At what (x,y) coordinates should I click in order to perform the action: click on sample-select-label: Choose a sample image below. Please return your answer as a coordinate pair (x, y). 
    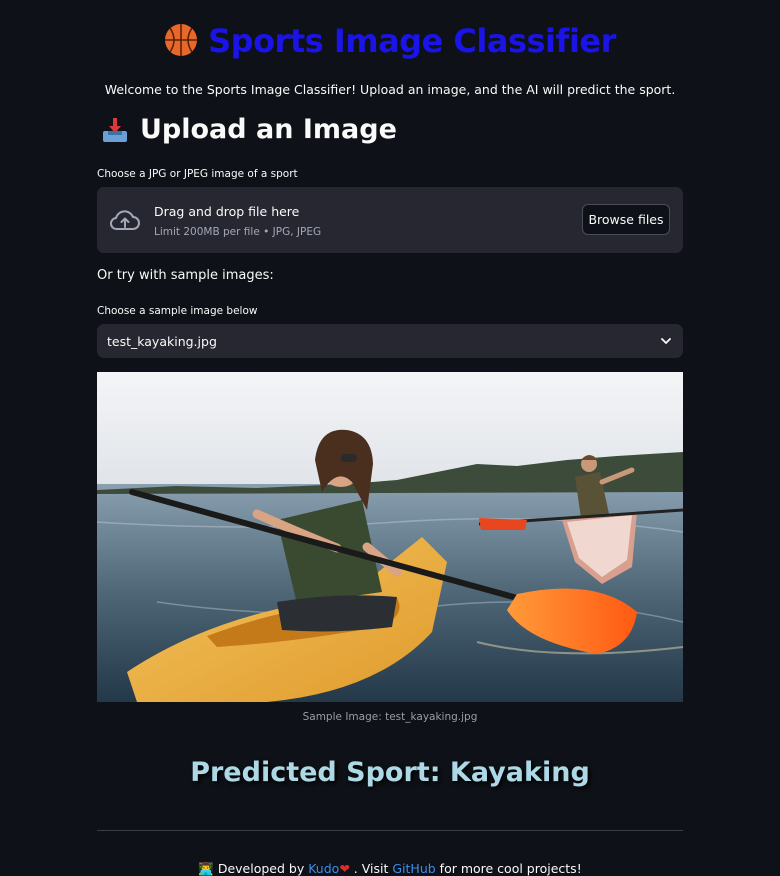
    Looking at the image, I should click on (177, 311).